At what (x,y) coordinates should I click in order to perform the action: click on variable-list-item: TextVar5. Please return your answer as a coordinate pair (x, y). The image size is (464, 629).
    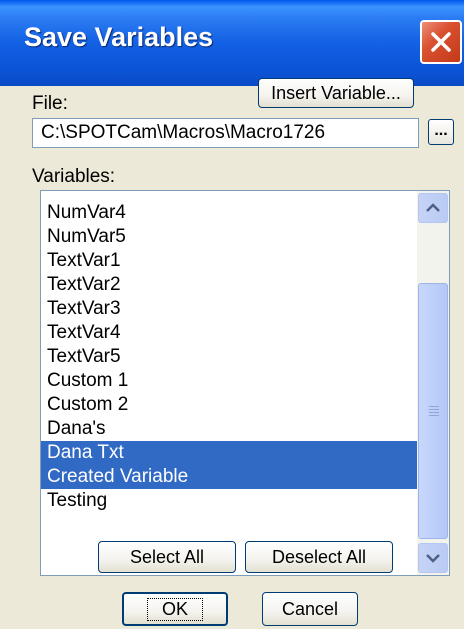
    Looking at the image, I should click on (230, 357).